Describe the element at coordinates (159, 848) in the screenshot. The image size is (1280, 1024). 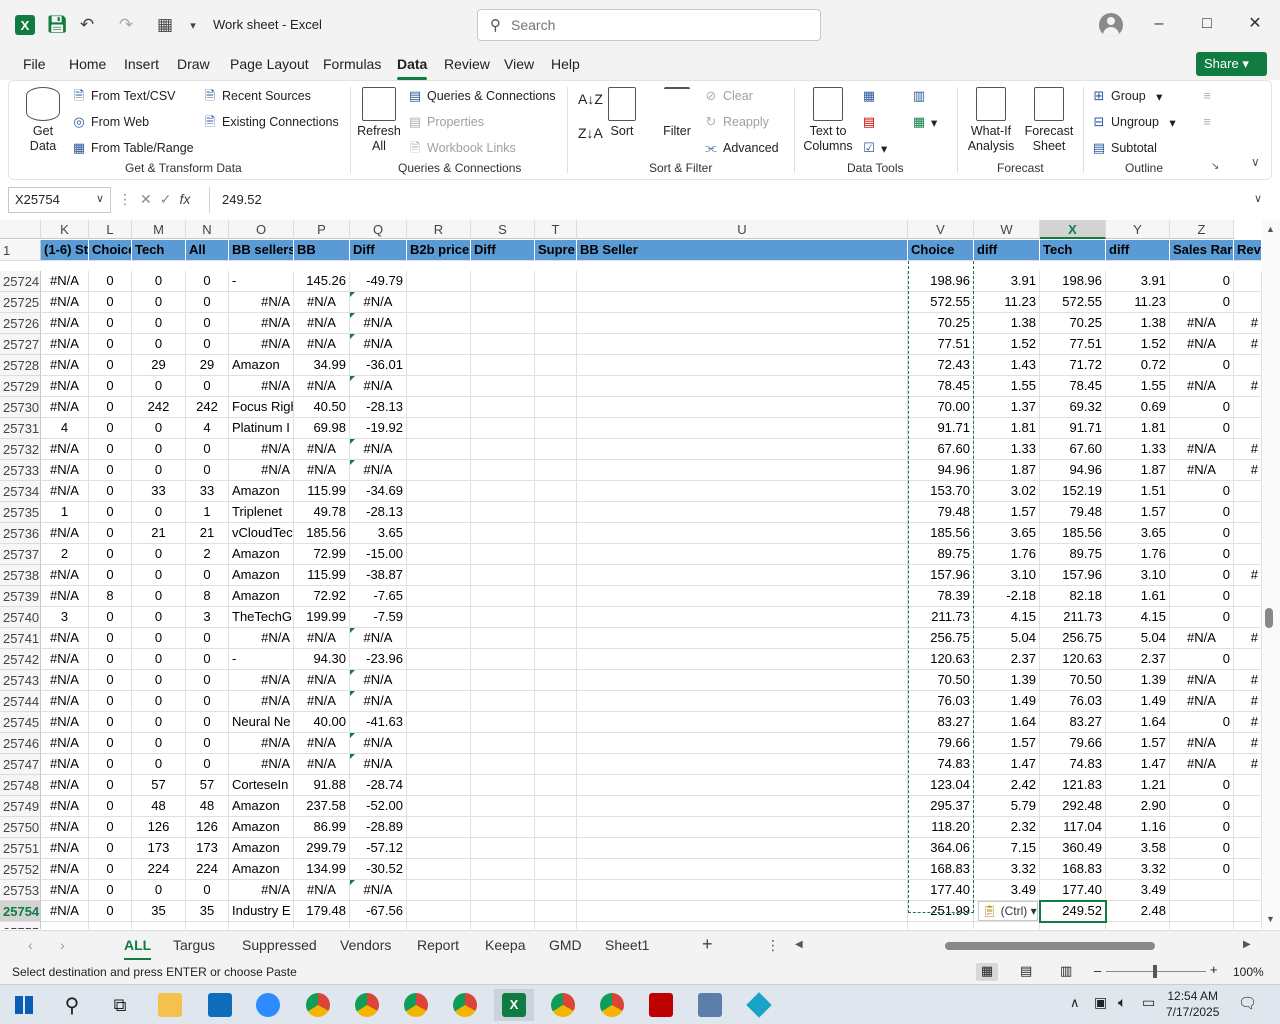
I see `table-cell: 173` at that location.